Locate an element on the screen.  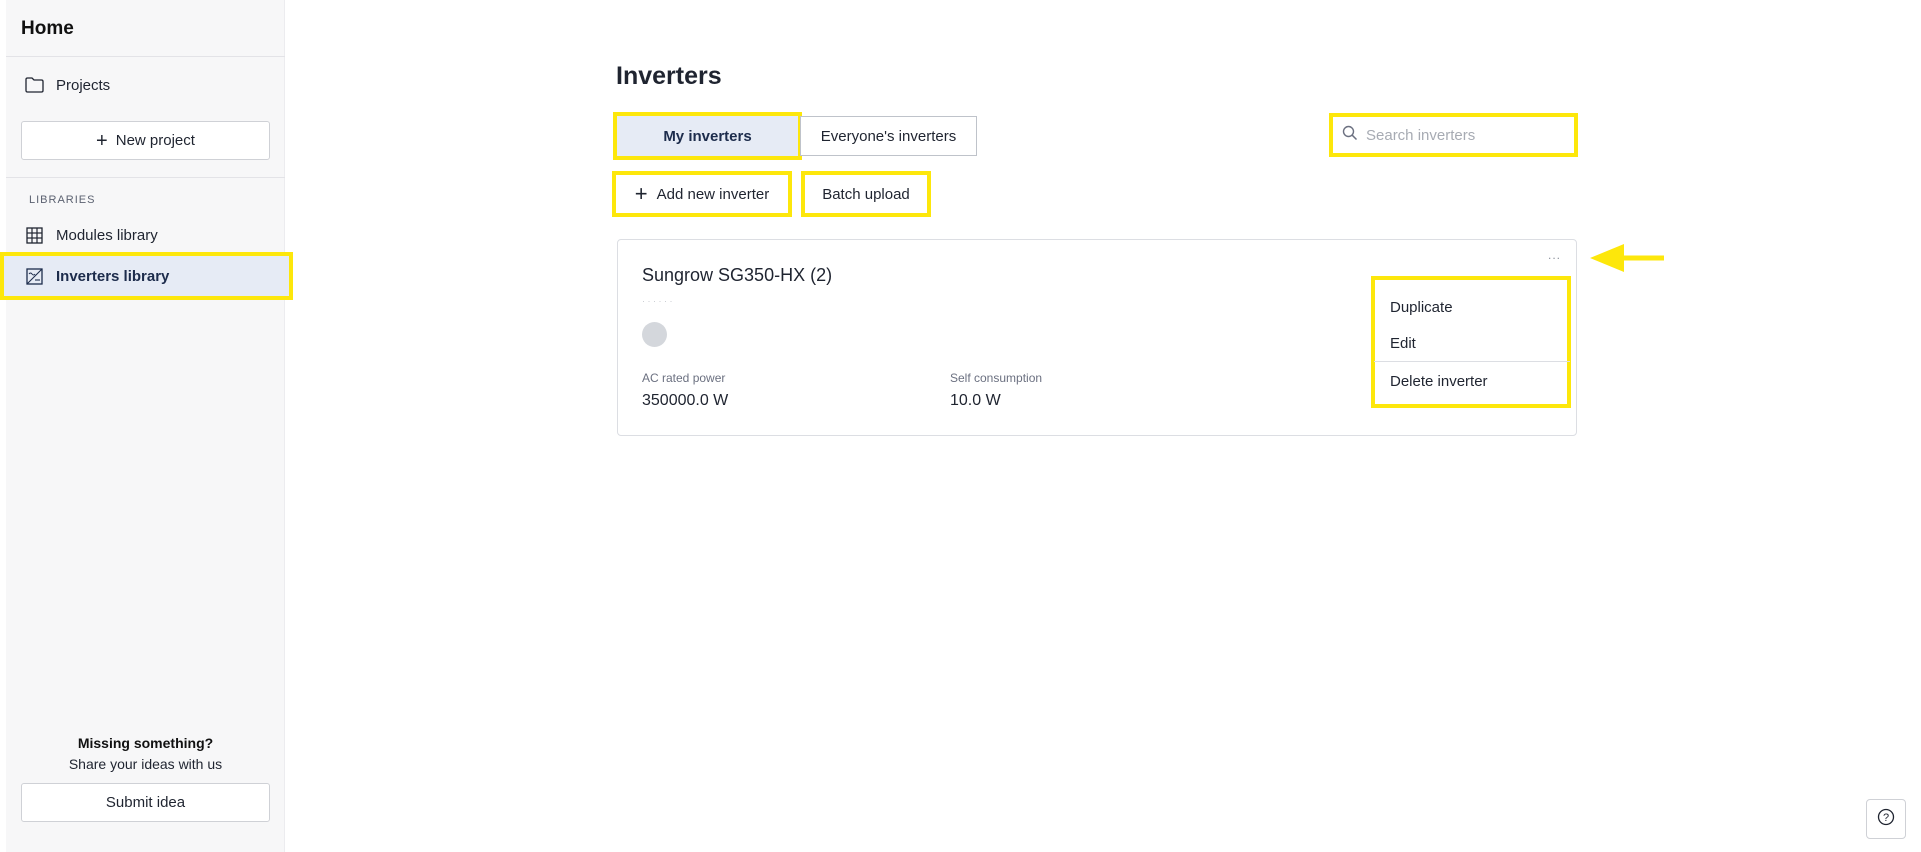
menu-item-duplicate: Duplicate is located at coordinates (1472, 307).